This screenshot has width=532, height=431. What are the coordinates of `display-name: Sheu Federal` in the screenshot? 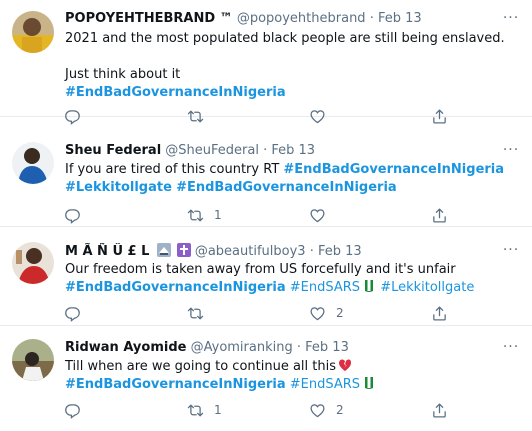 It's located at (113, 150).